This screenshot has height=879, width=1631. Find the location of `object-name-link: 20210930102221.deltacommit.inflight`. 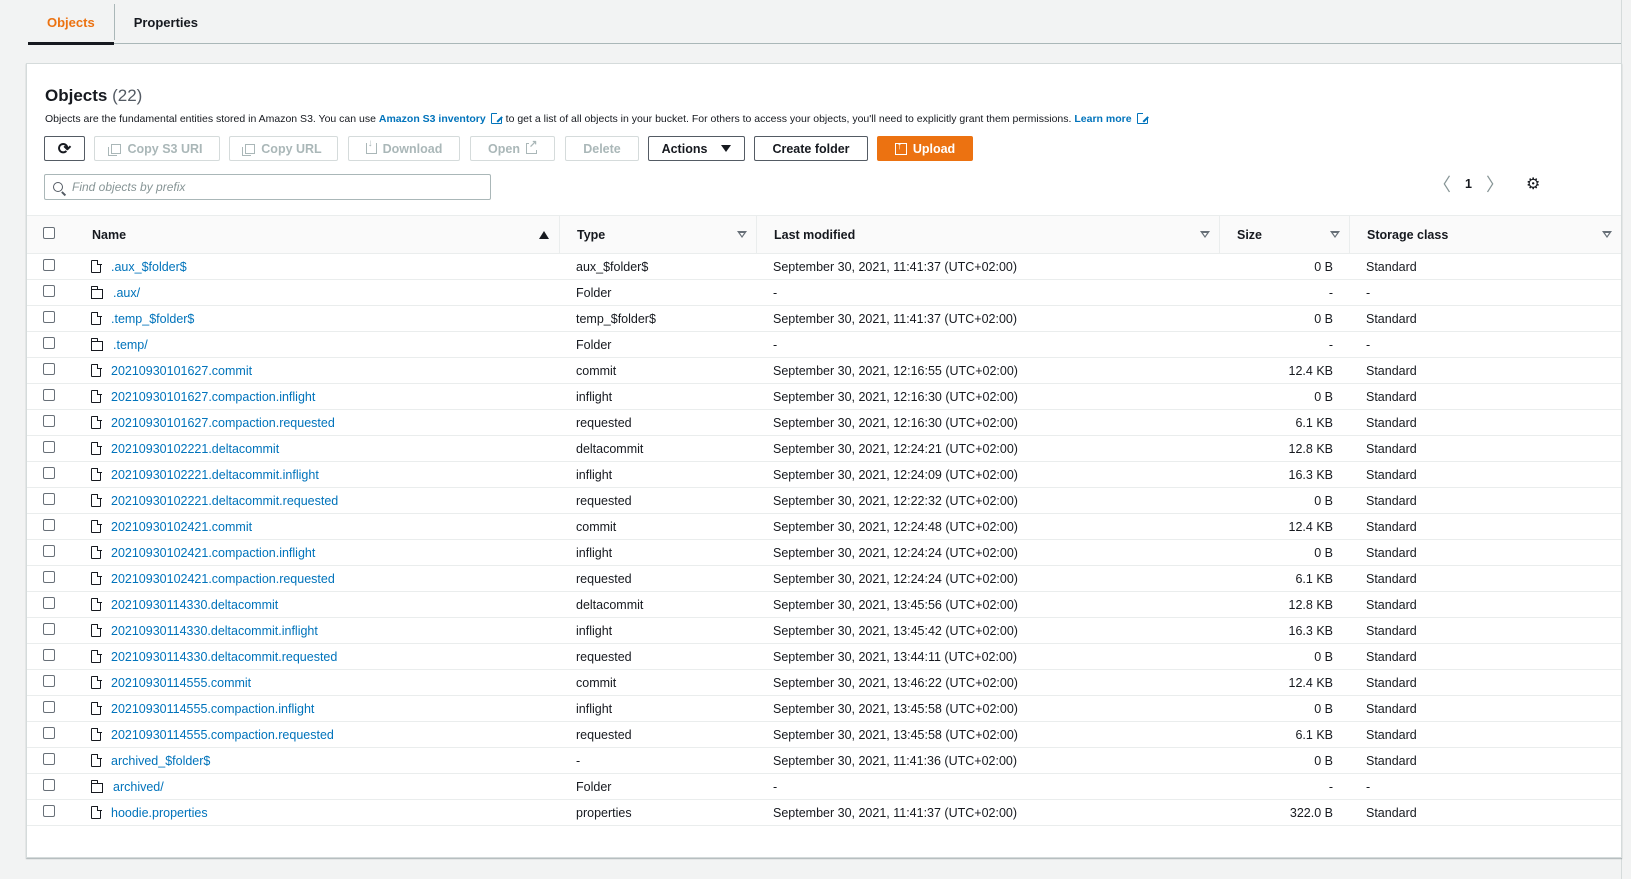

object-name-link: 20210930102221.deltacommit.inflight is located at coordinates (215, 475).